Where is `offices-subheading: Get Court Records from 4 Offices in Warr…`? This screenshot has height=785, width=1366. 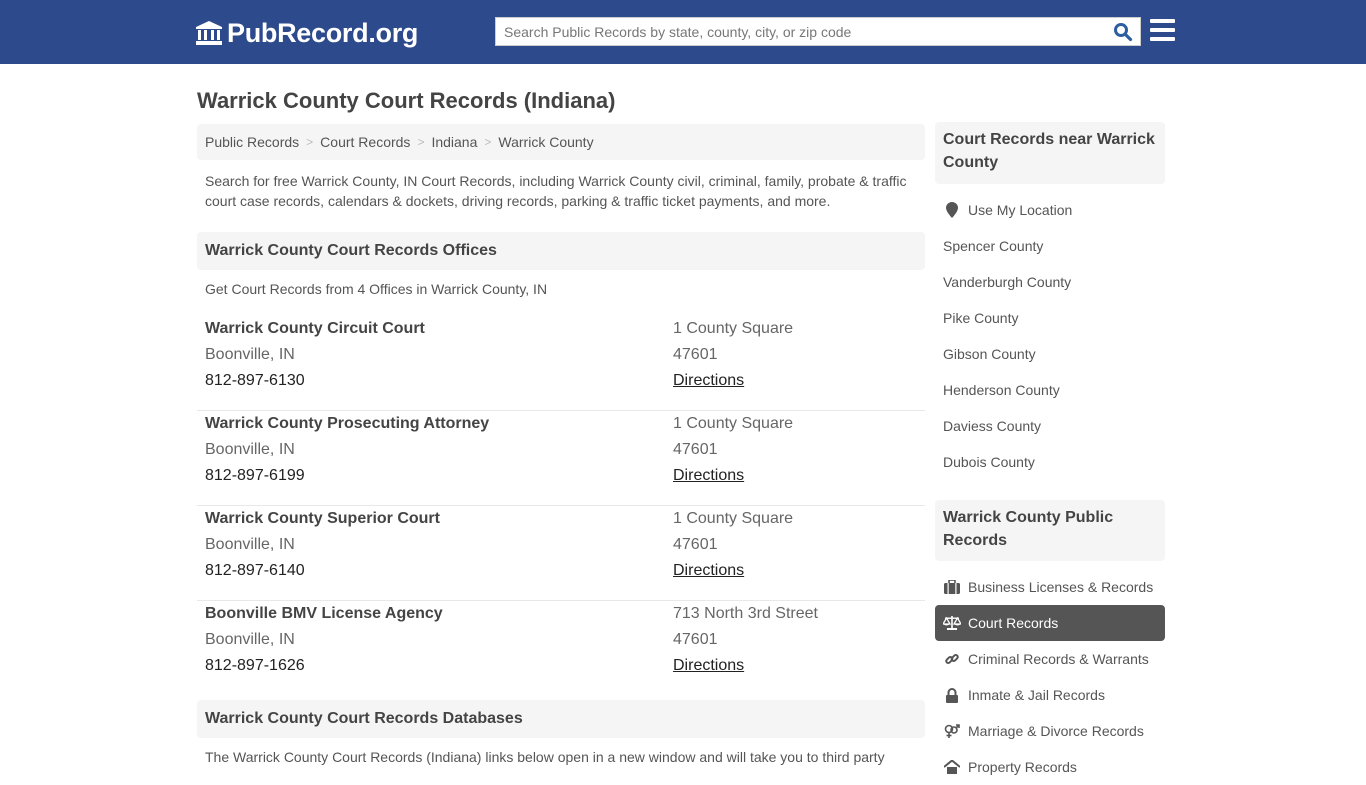
offices-subheading: Get Court Records from 4 Offices in Warr… is located at coordinates (376, 289).